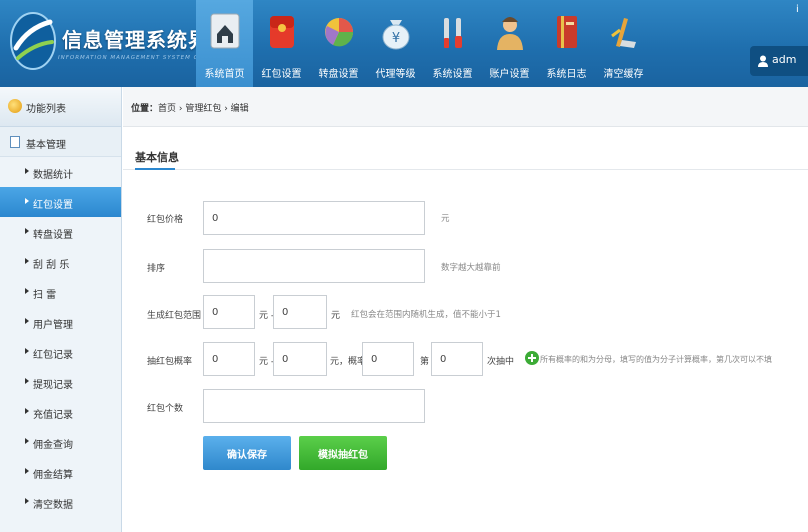 This screenshot has width=808, height=532. Describe the element at coordinates (314, 406) in the screenshot. I see `count-input` at that location.